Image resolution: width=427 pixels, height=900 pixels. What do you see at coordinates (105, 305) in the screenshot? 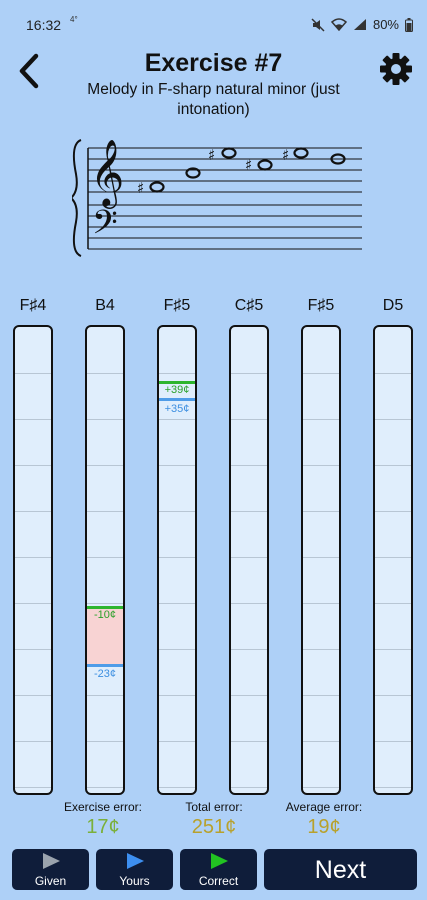
I see `column-label: B4` at bounding box center [105, 305].